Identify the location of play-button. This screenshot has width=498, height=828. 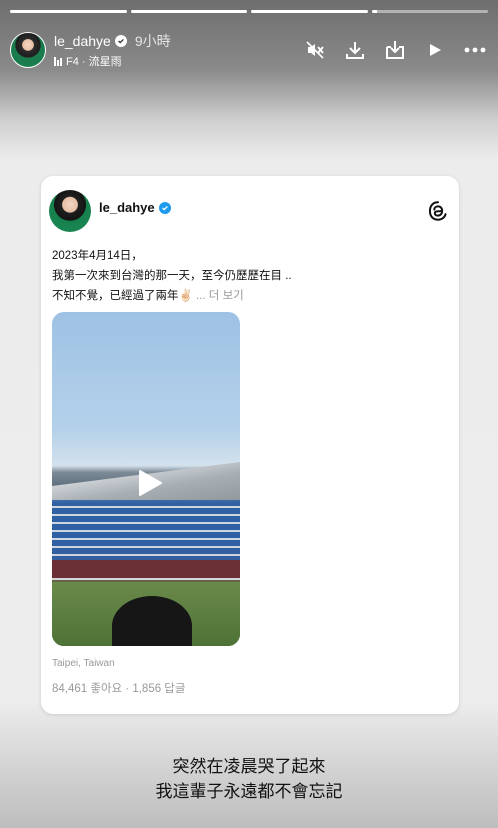
(435, 50).